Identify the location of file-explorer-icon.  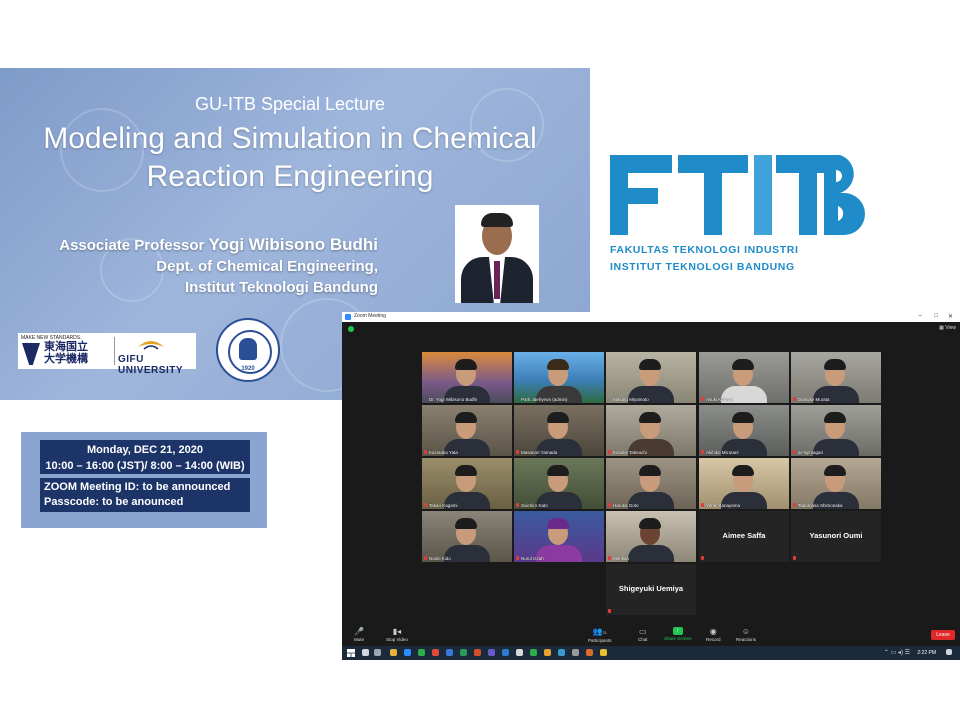
(393, 652).